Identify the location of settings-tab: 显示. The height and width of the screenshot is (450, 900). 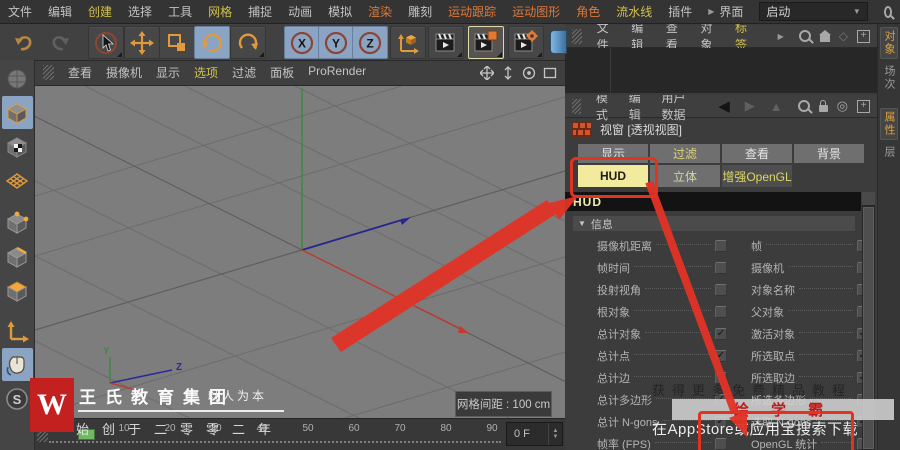
(613, 153).